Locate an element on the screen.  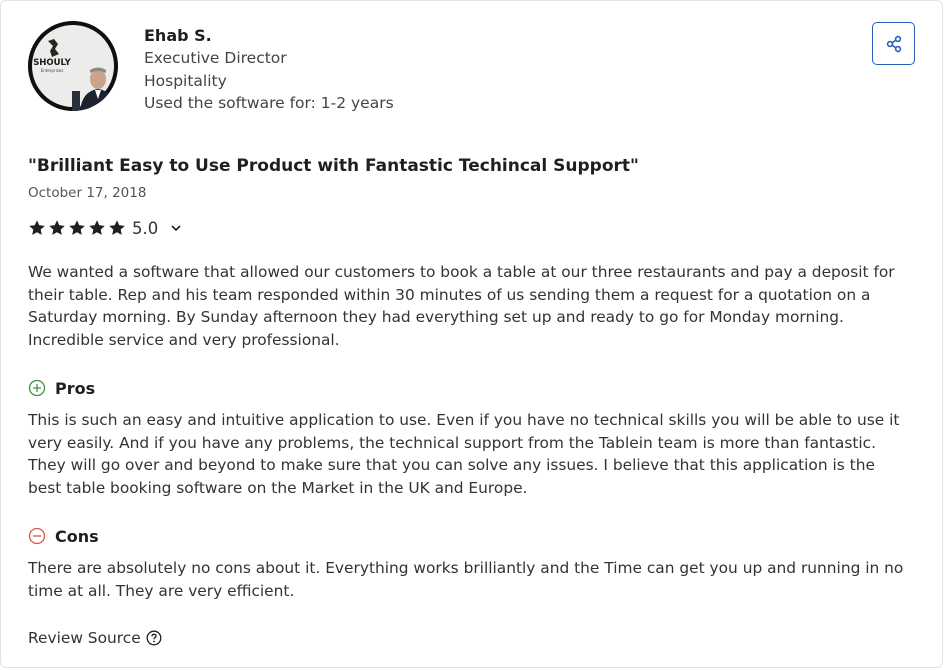
rating-score: 5.0 is located at coordinates (145, 228).